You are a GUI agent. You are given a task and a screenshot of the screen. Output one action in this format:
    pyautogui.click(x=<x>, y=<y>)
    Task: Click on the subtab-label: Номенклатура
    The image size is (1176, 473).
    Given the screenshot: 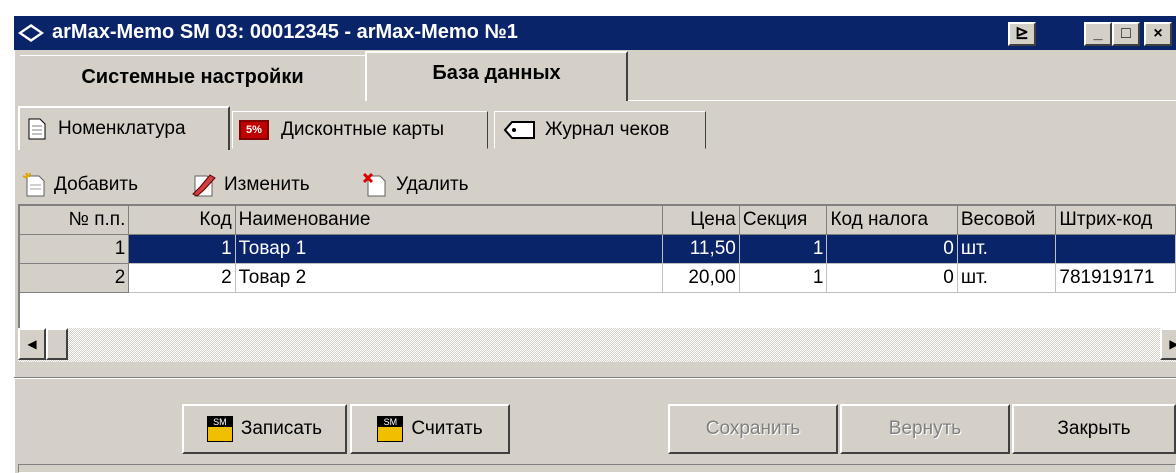 What is the action you would take?
    pyautogui.click(x=122, y=128)
    